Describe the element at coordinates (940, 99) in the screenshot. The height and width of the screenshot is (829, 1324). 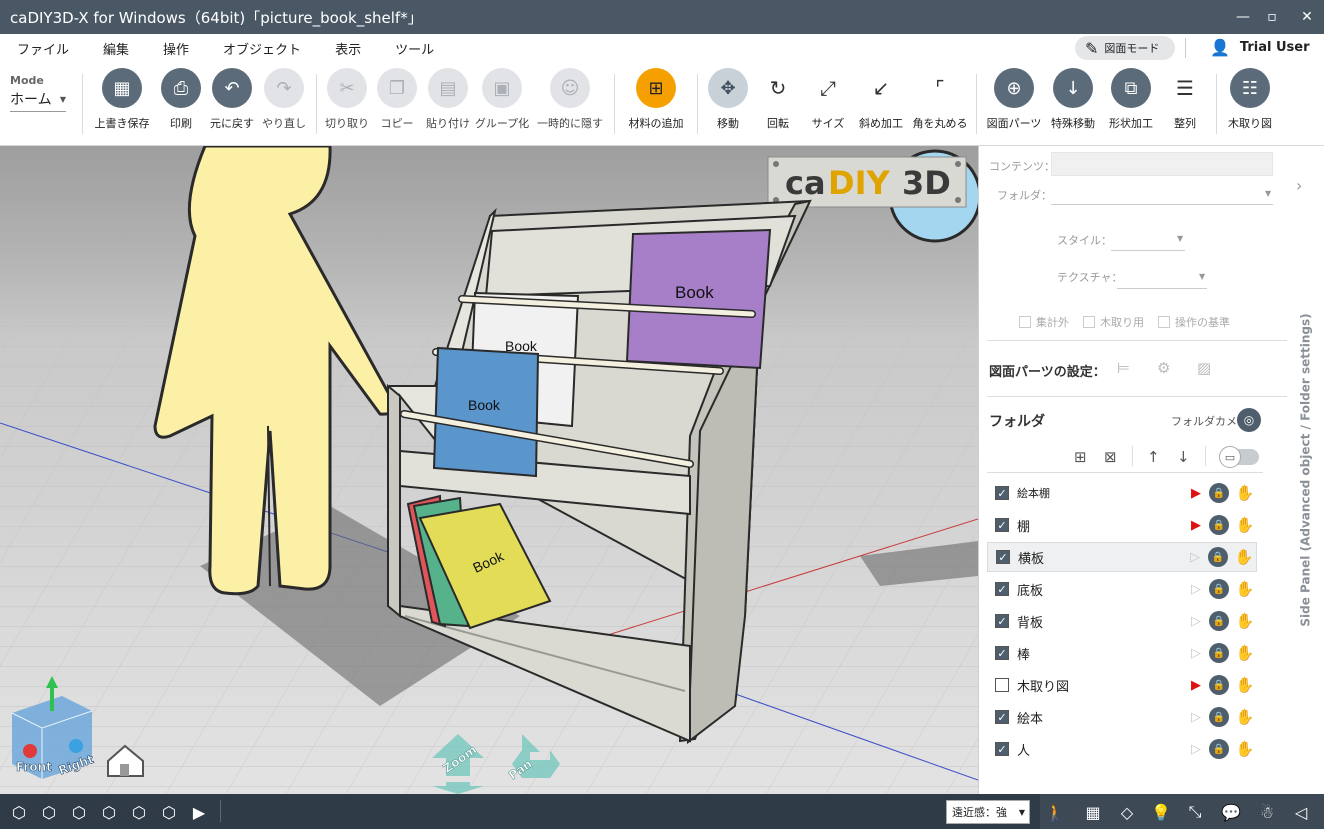
I see `round-corner-button: ⌜ 角を丸める` at that location.